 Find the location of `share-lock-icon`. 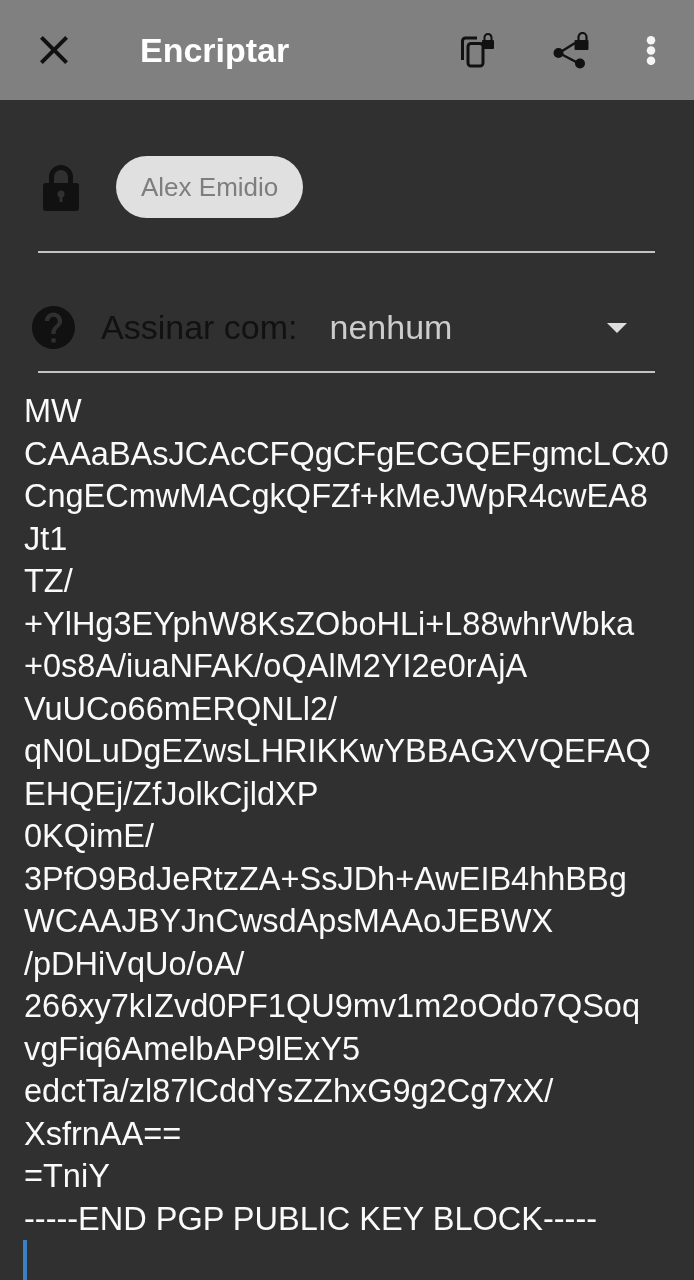

share-lock-icon is located at coordinates (571, 50).